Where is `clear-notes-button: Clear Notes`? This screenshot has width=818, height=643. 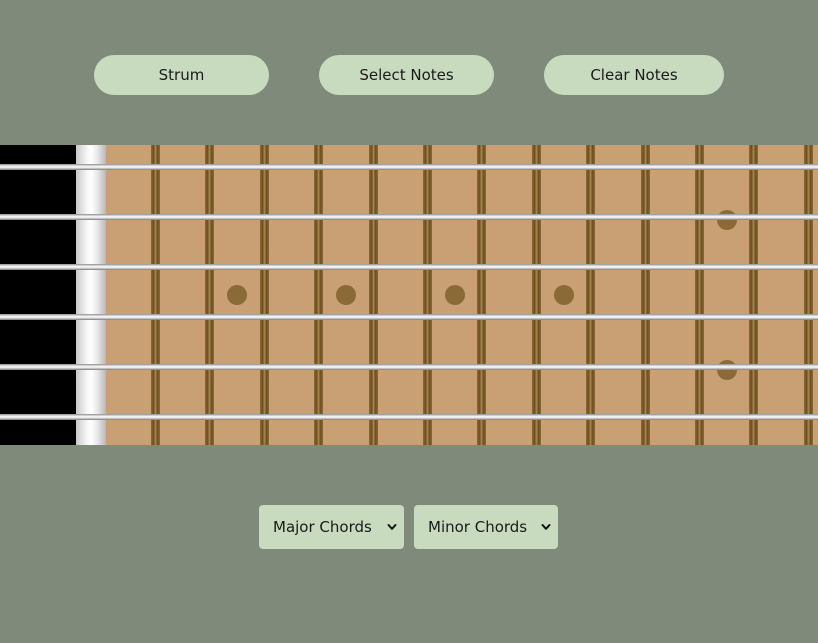 clear-notes-button: Clear Notes is located at coordinates (634, 75).